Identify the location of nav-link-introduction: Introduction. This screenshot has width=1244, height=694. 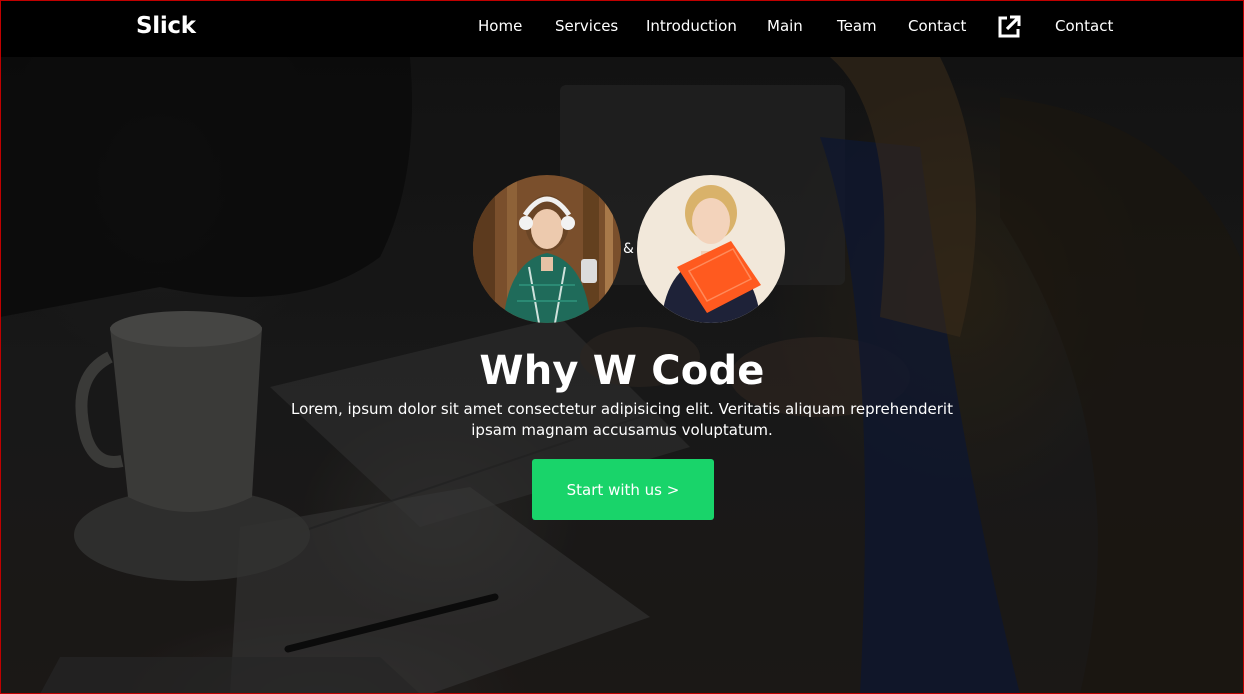
(691, 26).